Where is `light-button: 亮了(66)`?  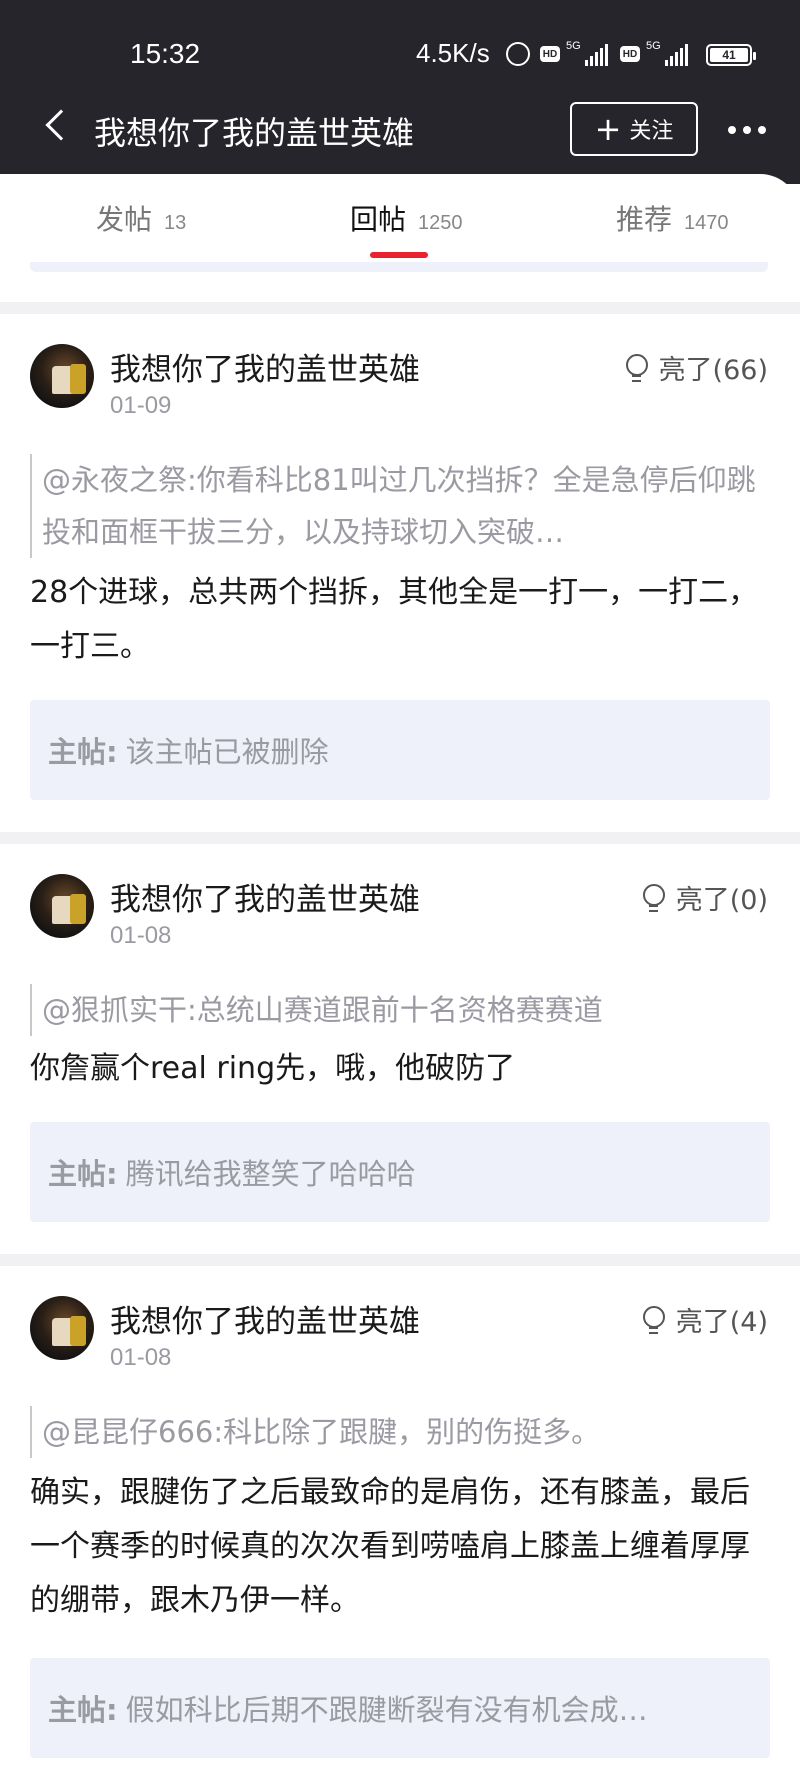
light-button: 亮了(66) is located at coordinates (696, 367).